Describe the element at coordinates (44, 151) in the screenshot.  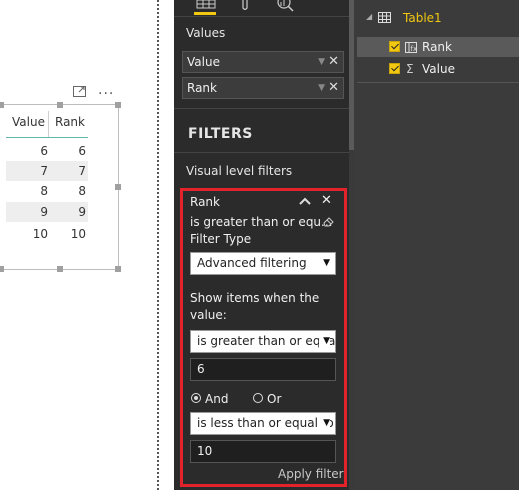
I see `cell-value: 6` at that location.